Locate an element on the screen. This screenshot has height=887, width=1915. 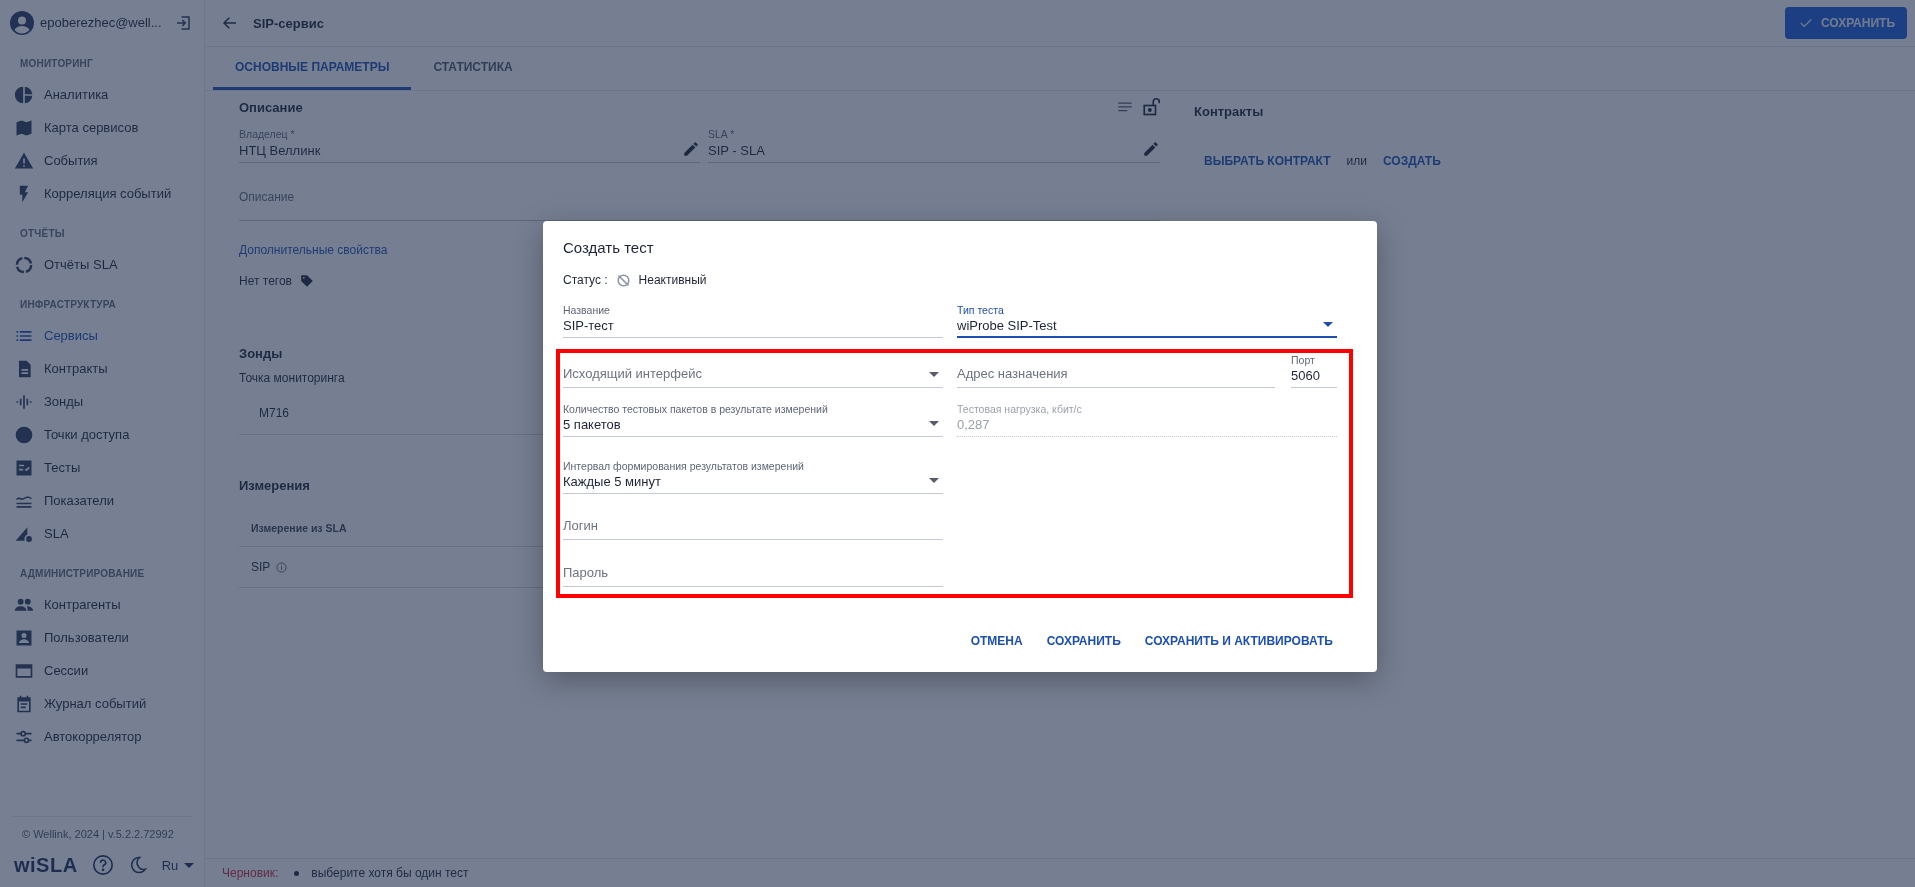
status-value: Неактивный is located at coordinates (672, 280).